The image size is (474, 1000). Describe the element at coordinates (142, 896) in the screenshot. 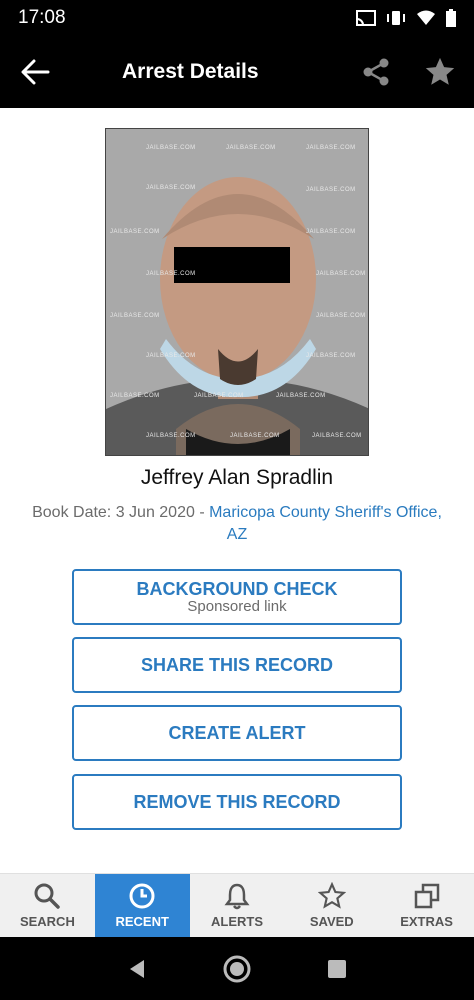

I see `clock-icon` at that location.